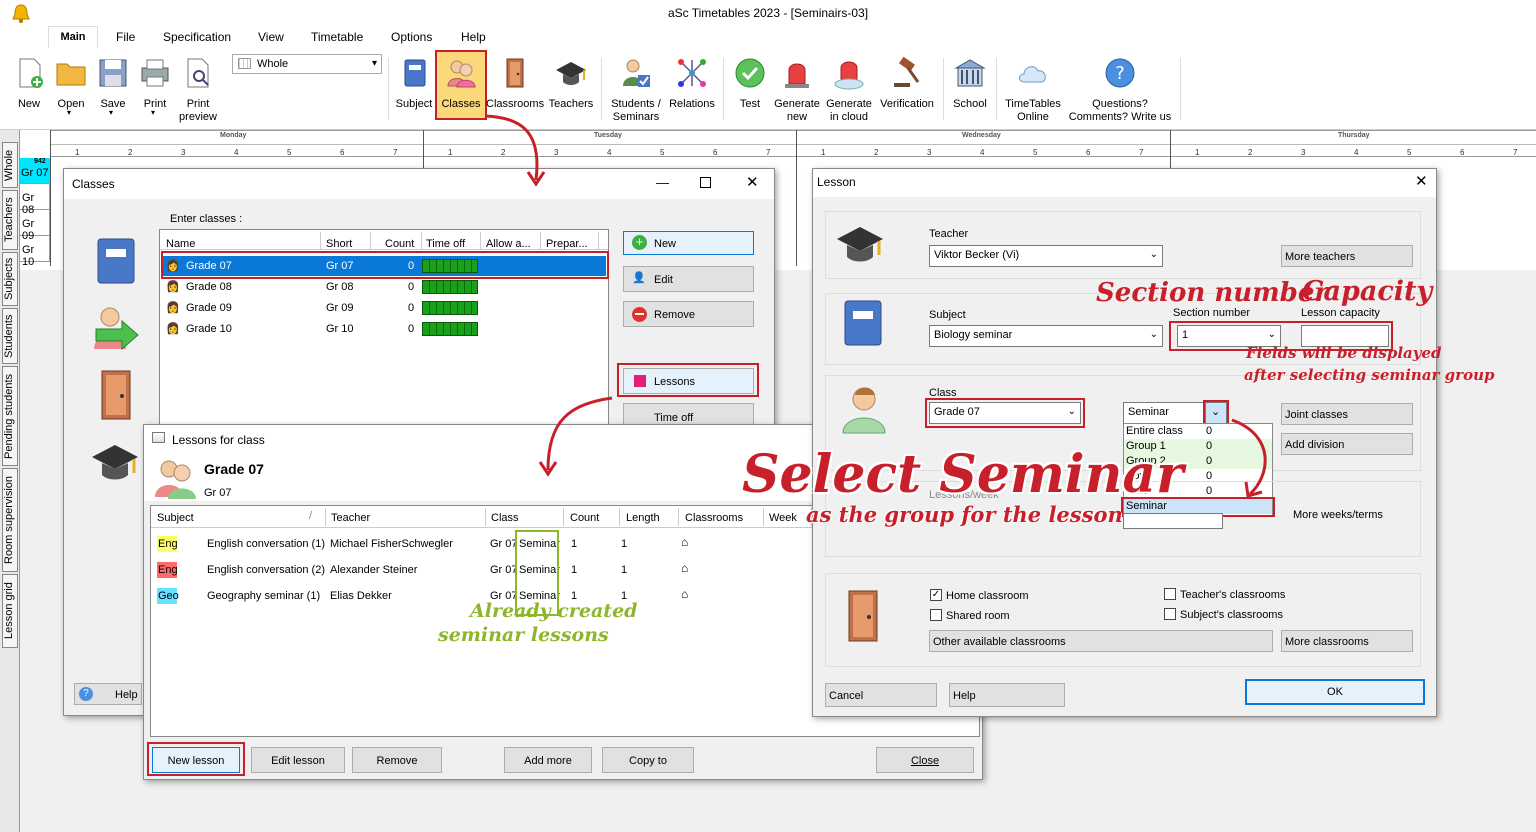  What do you see at coordinates (648, 760) in the screenshot?
I see `copy-to-button: Copy to` at bounding box center [648, 760].